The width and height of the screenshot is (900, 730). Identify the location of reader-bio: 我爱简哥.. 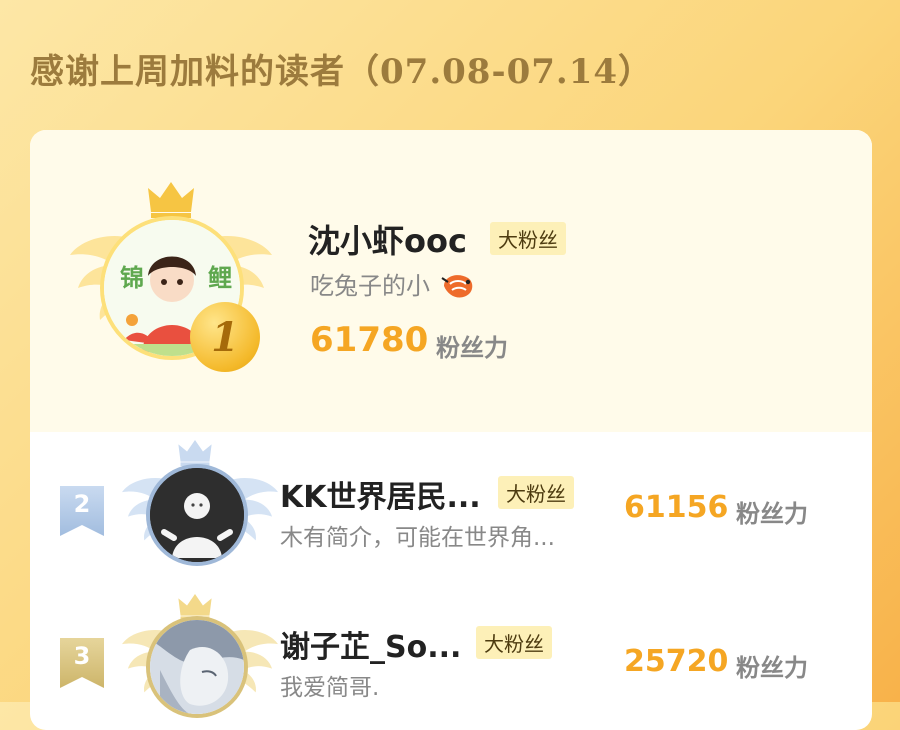
(330, 688).